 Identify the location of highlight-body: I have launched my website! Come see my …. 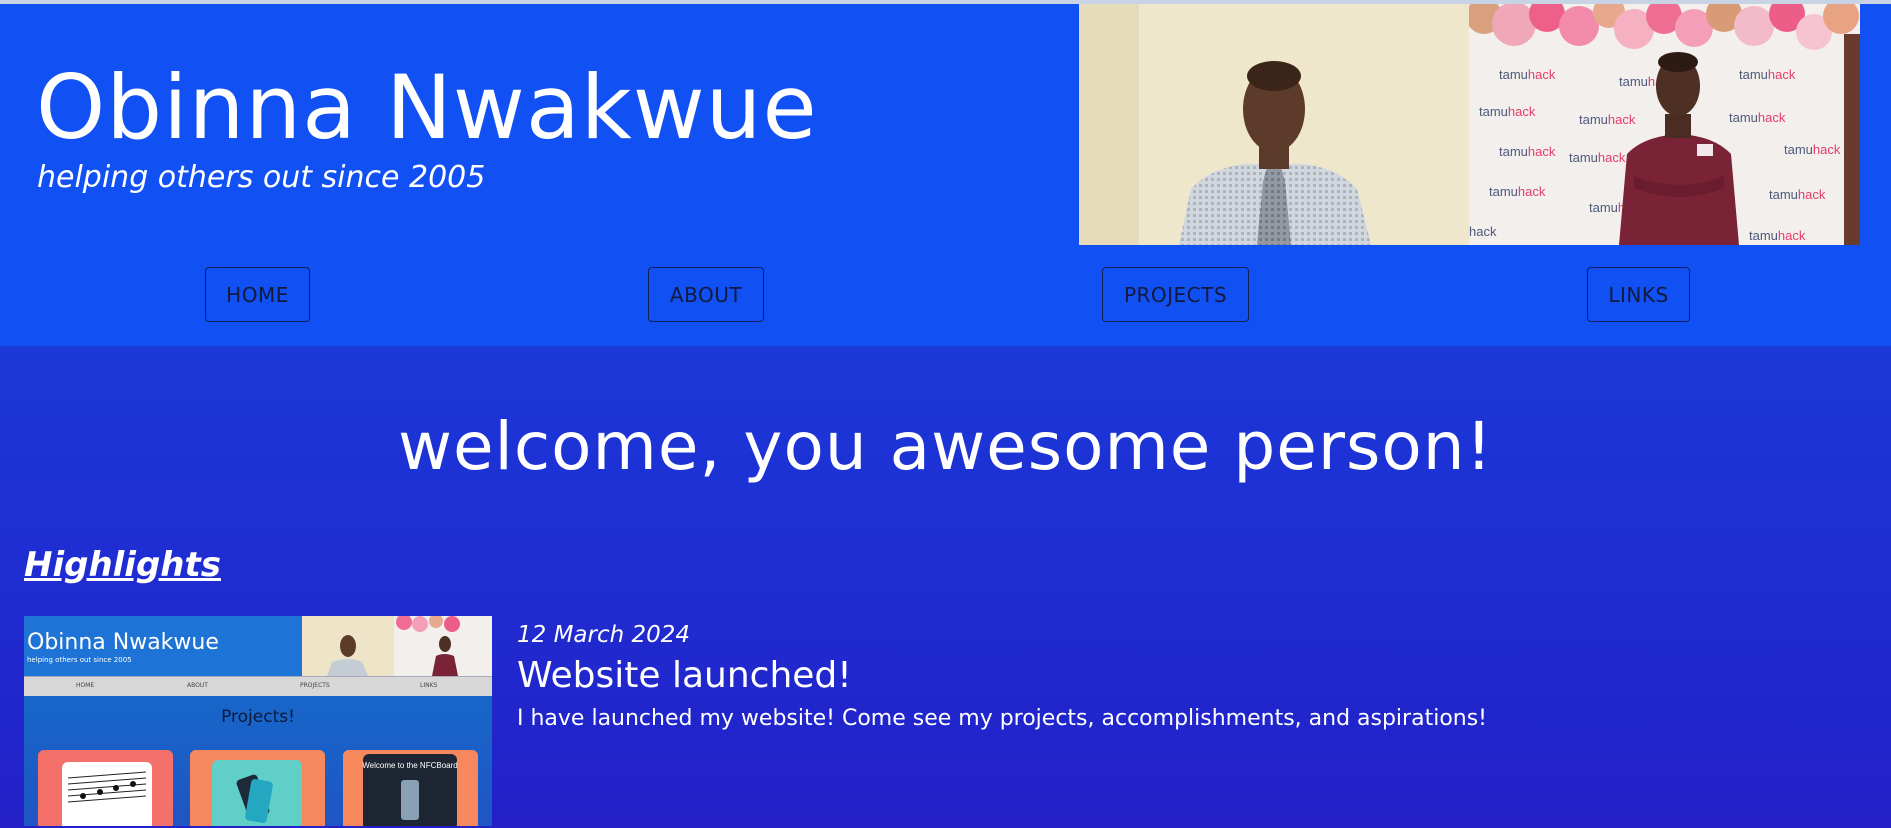
(1002, 718).